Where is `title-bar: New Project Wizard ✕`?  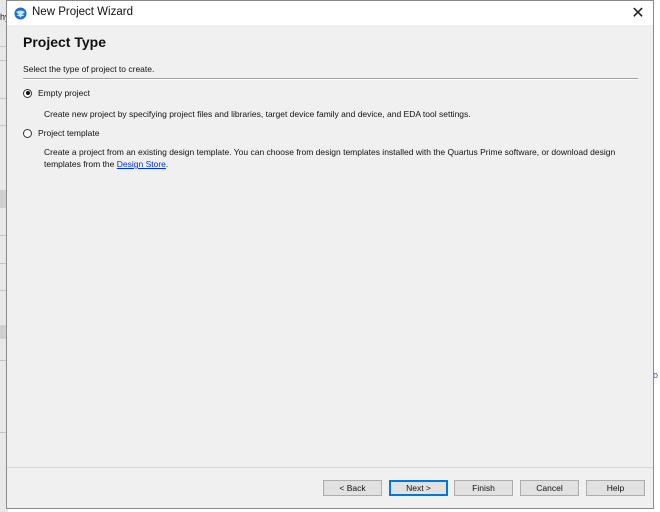
title-bar: New Project Wizard ✕ is located at coordinates (330, 13).